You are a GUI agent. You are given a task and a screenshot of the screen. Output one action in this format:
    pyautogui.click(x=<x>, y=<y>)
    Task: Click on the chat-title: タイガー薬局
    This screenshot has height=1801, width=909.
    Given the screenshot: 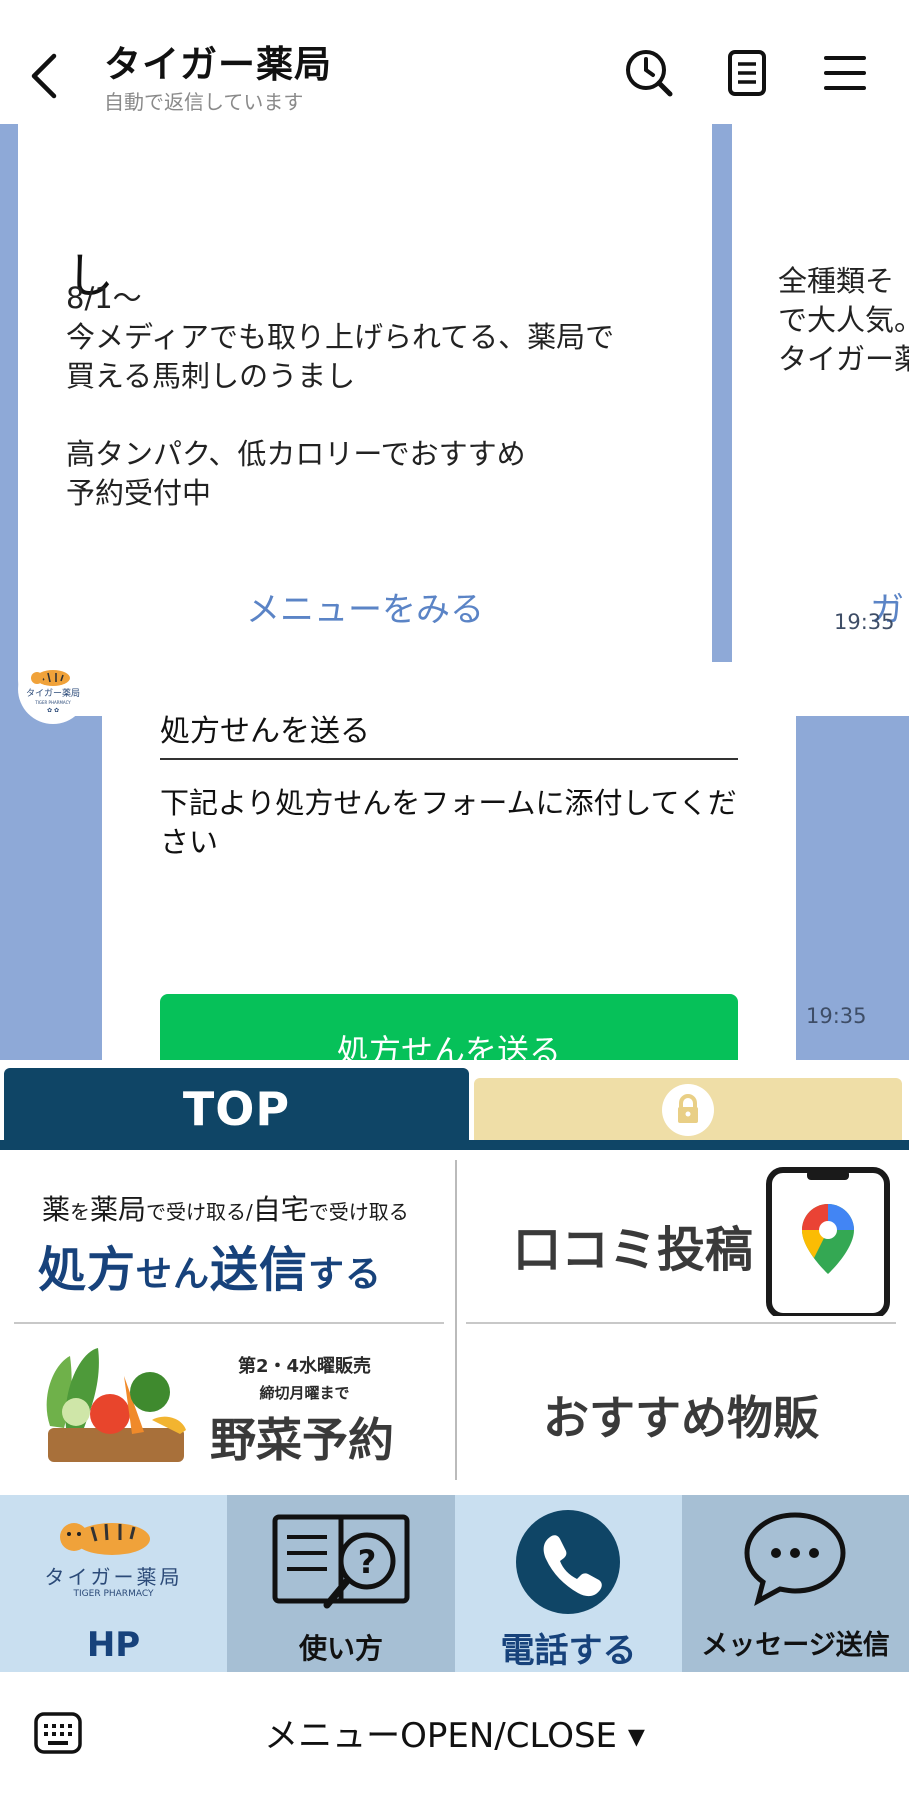 What is the action you would take?
    pyautogui.click(x=218, y=64)
    